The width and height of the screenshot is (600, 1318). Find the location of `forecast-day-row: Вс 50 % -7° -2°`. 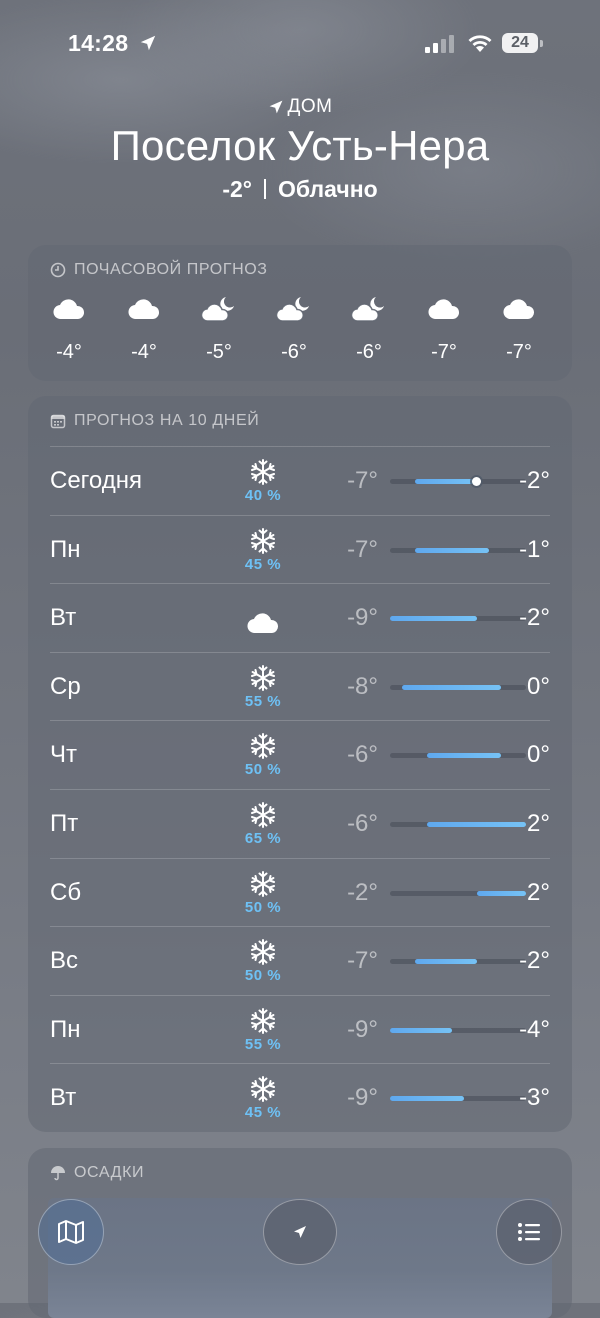

forecast-day-row: Вс 50 % -7° -2° is located at coordinates (300, 960).